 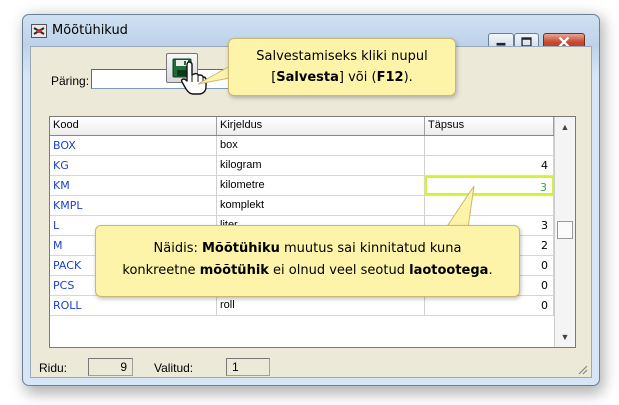 What do you see at coordinates (133, 305) in the screenshot?
I see `cell-code: ROLL` at bounding box center [133, 305].